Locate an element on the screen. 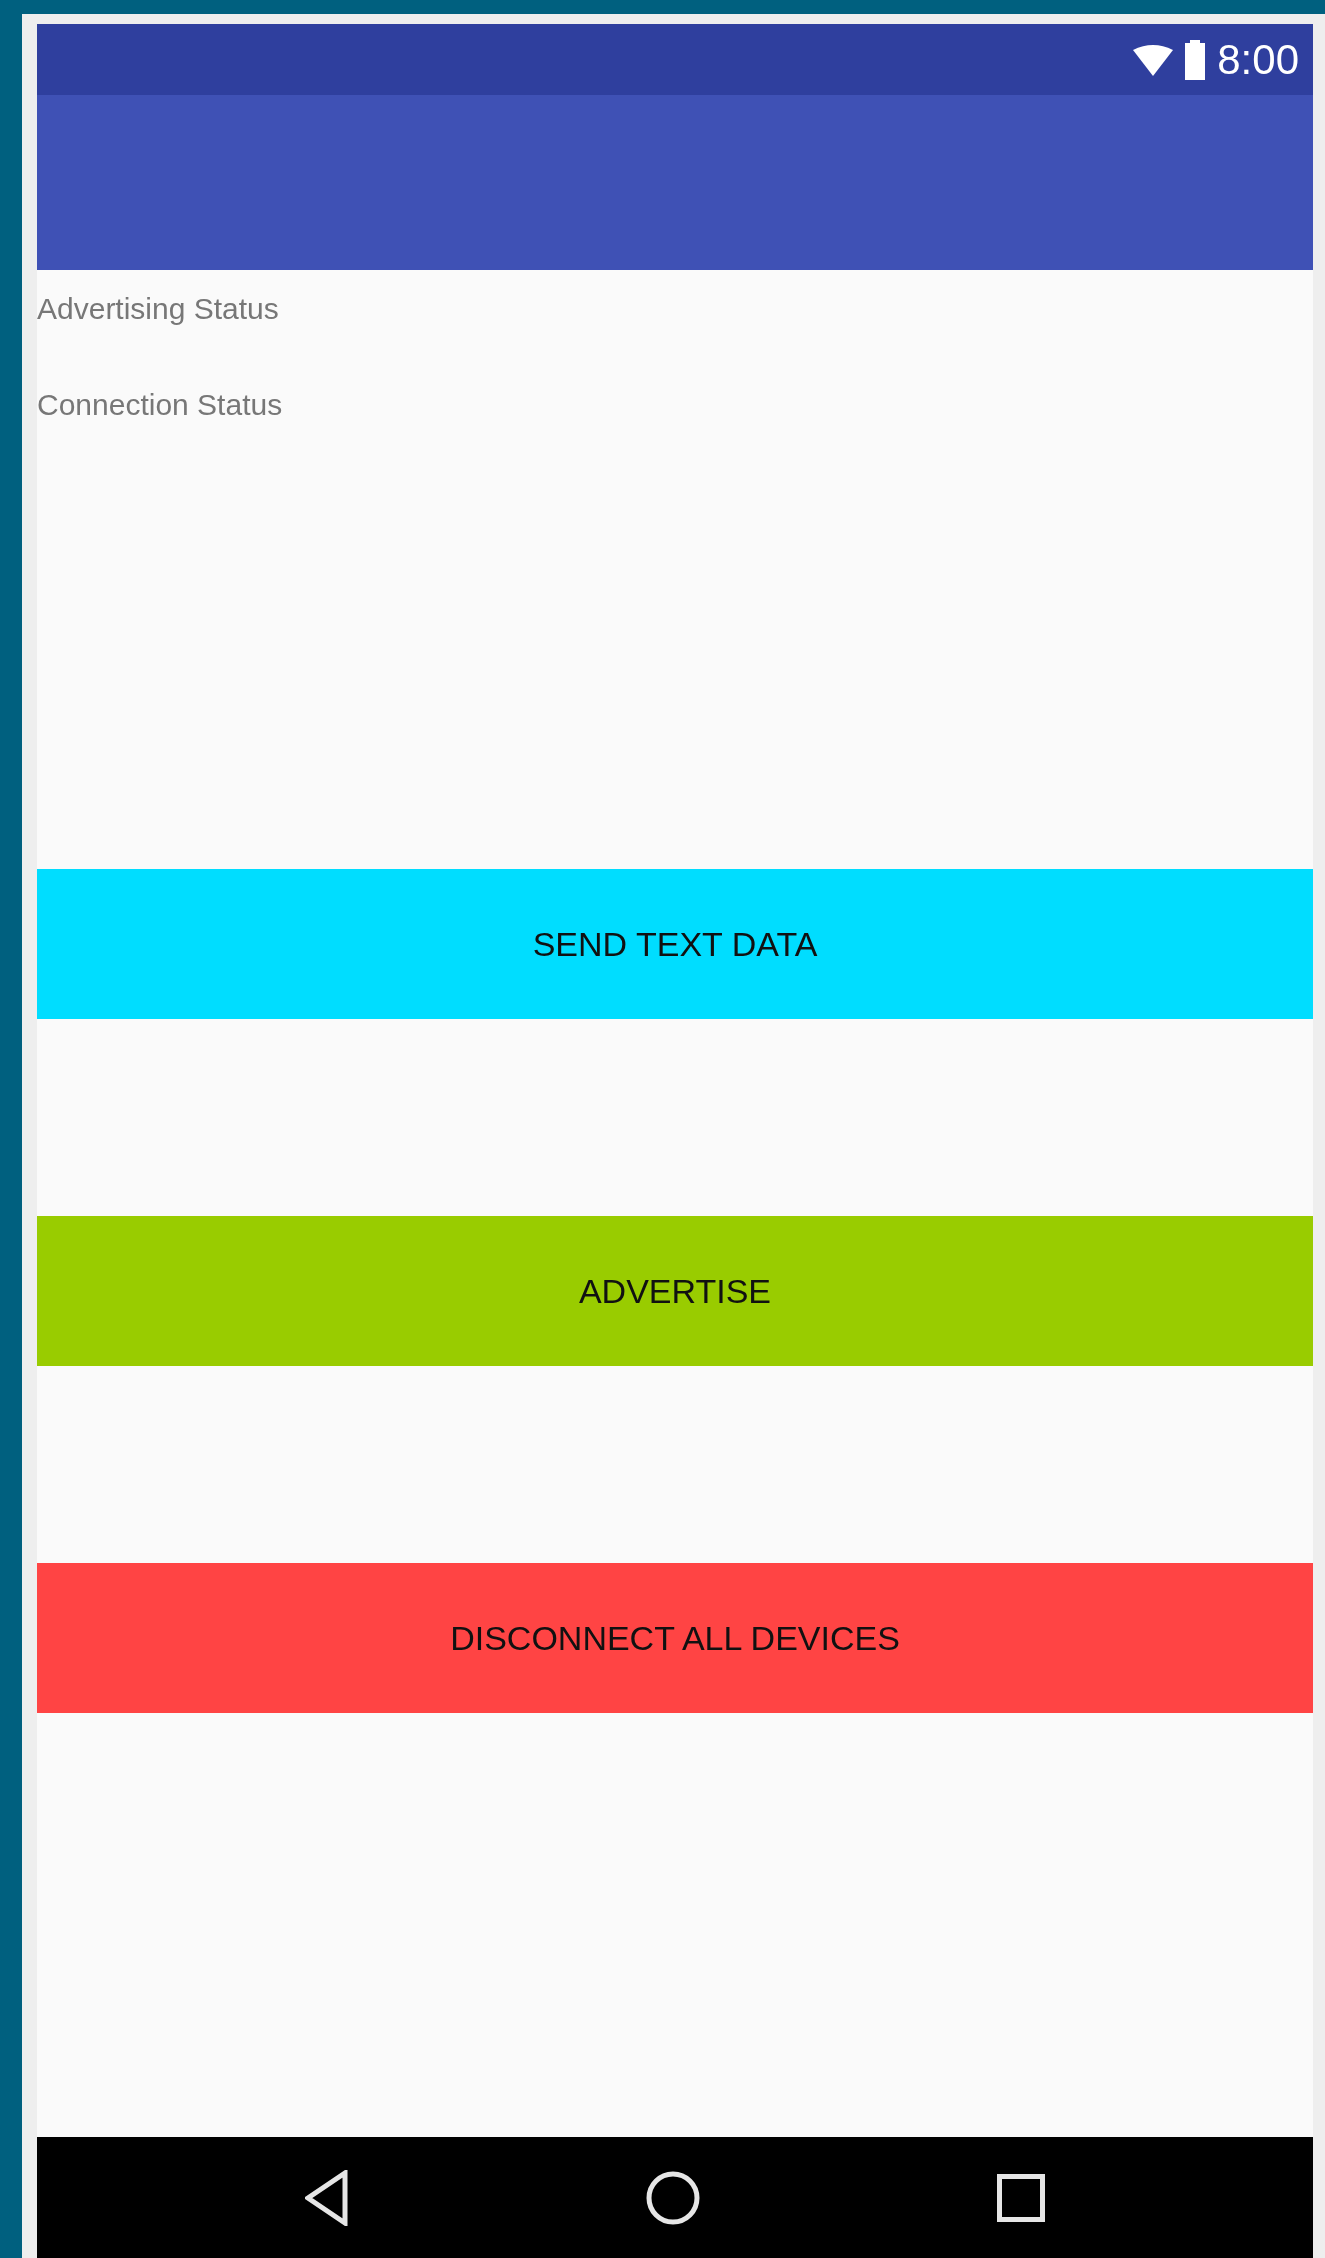 The height and width of the screenshot is (2258, 1325). action-button: ADVERTISE is located at coordinates (675, 1291).